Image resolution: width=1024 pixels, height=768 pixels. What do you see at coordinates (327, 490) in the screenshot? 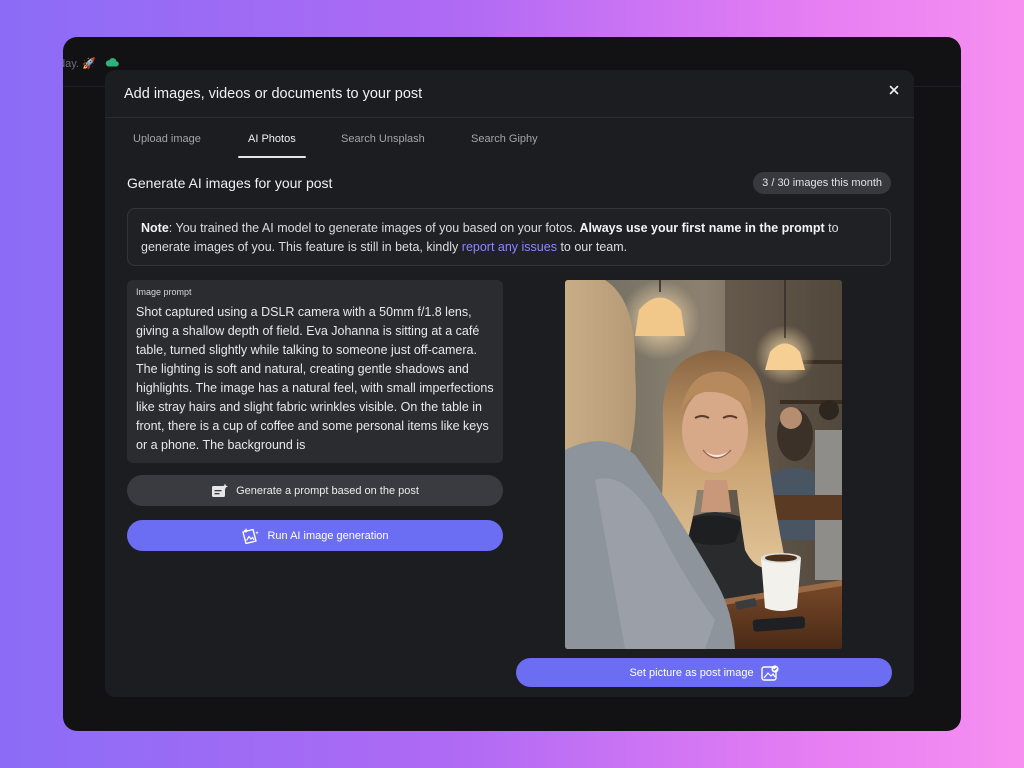
I see `generate-prompt-label: Generate a prompt based on the post` at bounding box center [327, 490].